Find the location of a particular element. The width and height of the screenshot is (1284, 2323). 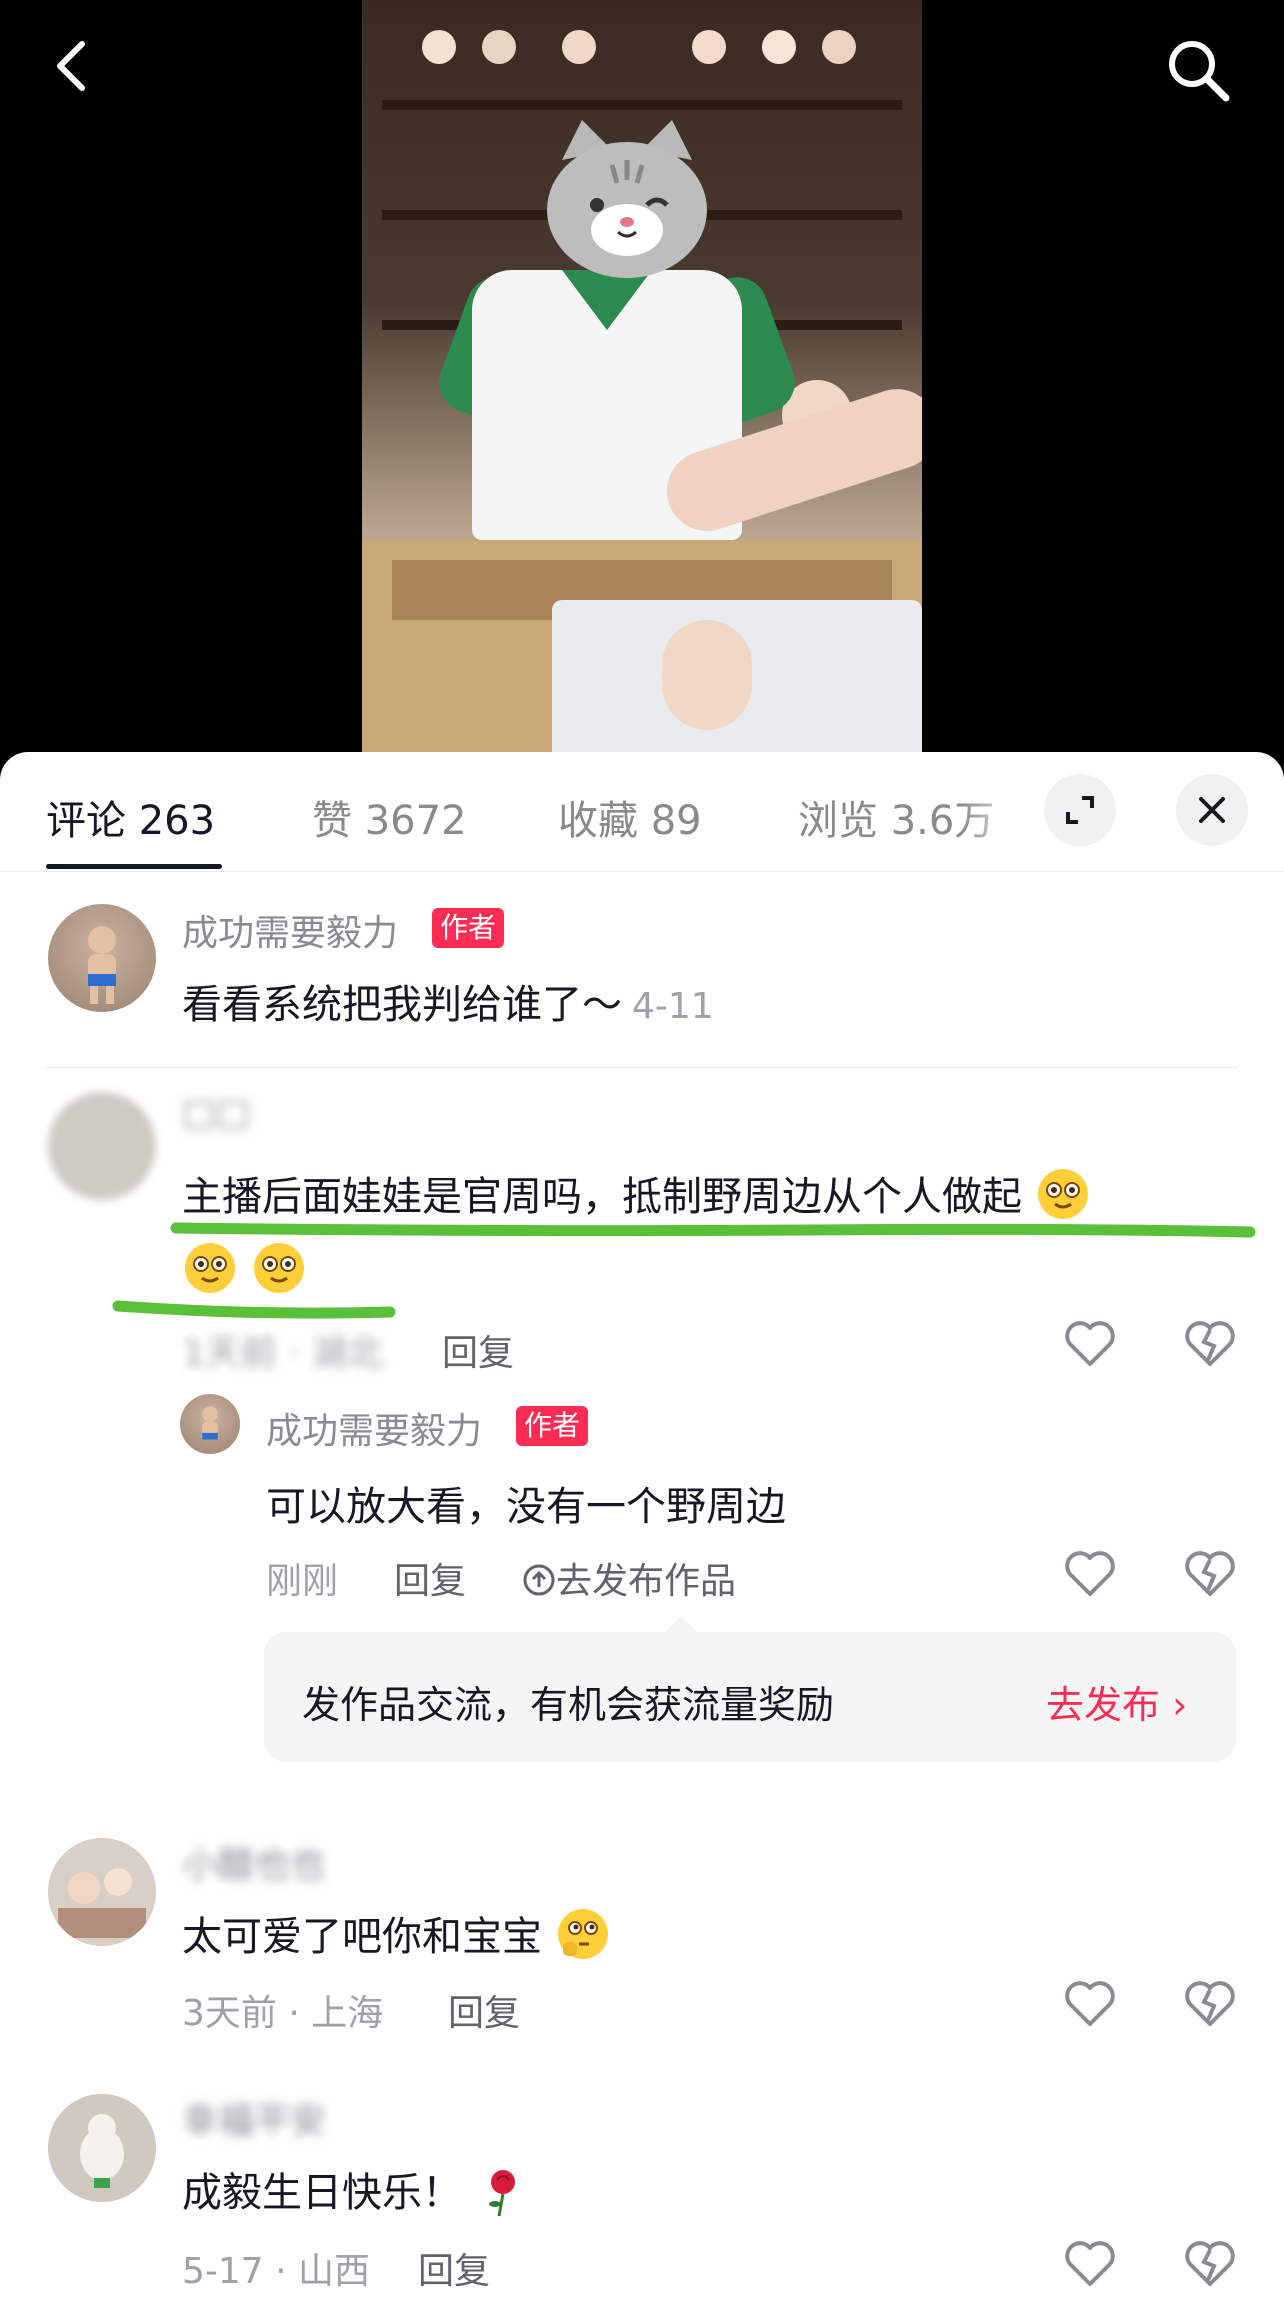

comment-body: 看看系统把我判给谁了～ is located at coordinates (402, 1005).